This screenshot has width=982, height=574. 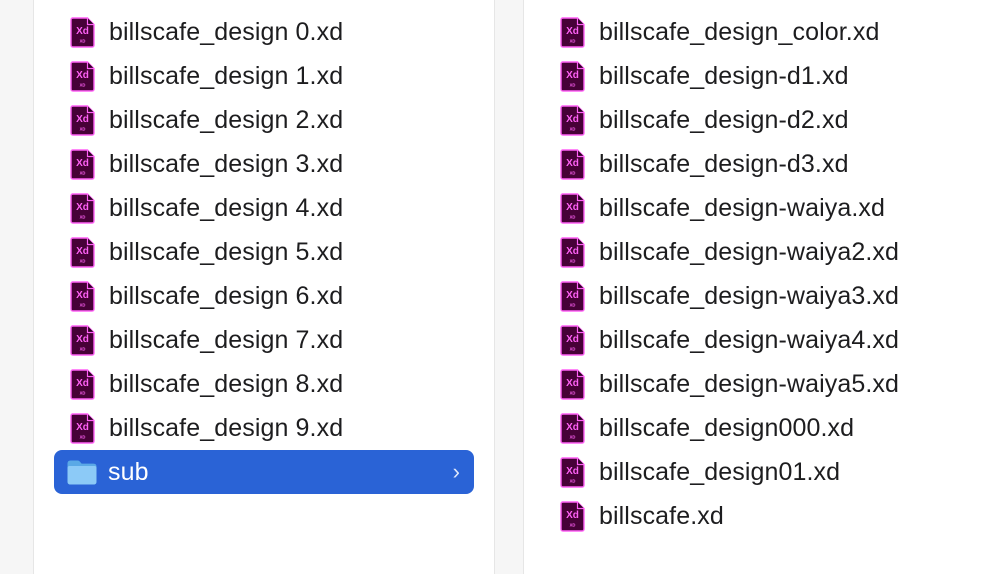 I want to click on file-row: billscafe_design01.xd, so click(x=758, y=472).